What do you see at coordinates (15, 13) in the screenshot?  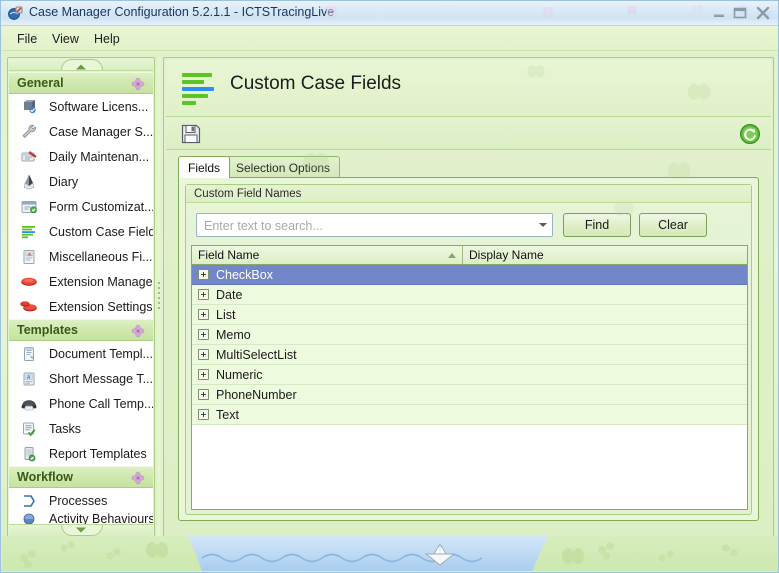 I see `app-icon` at bounding box center [15, 13].